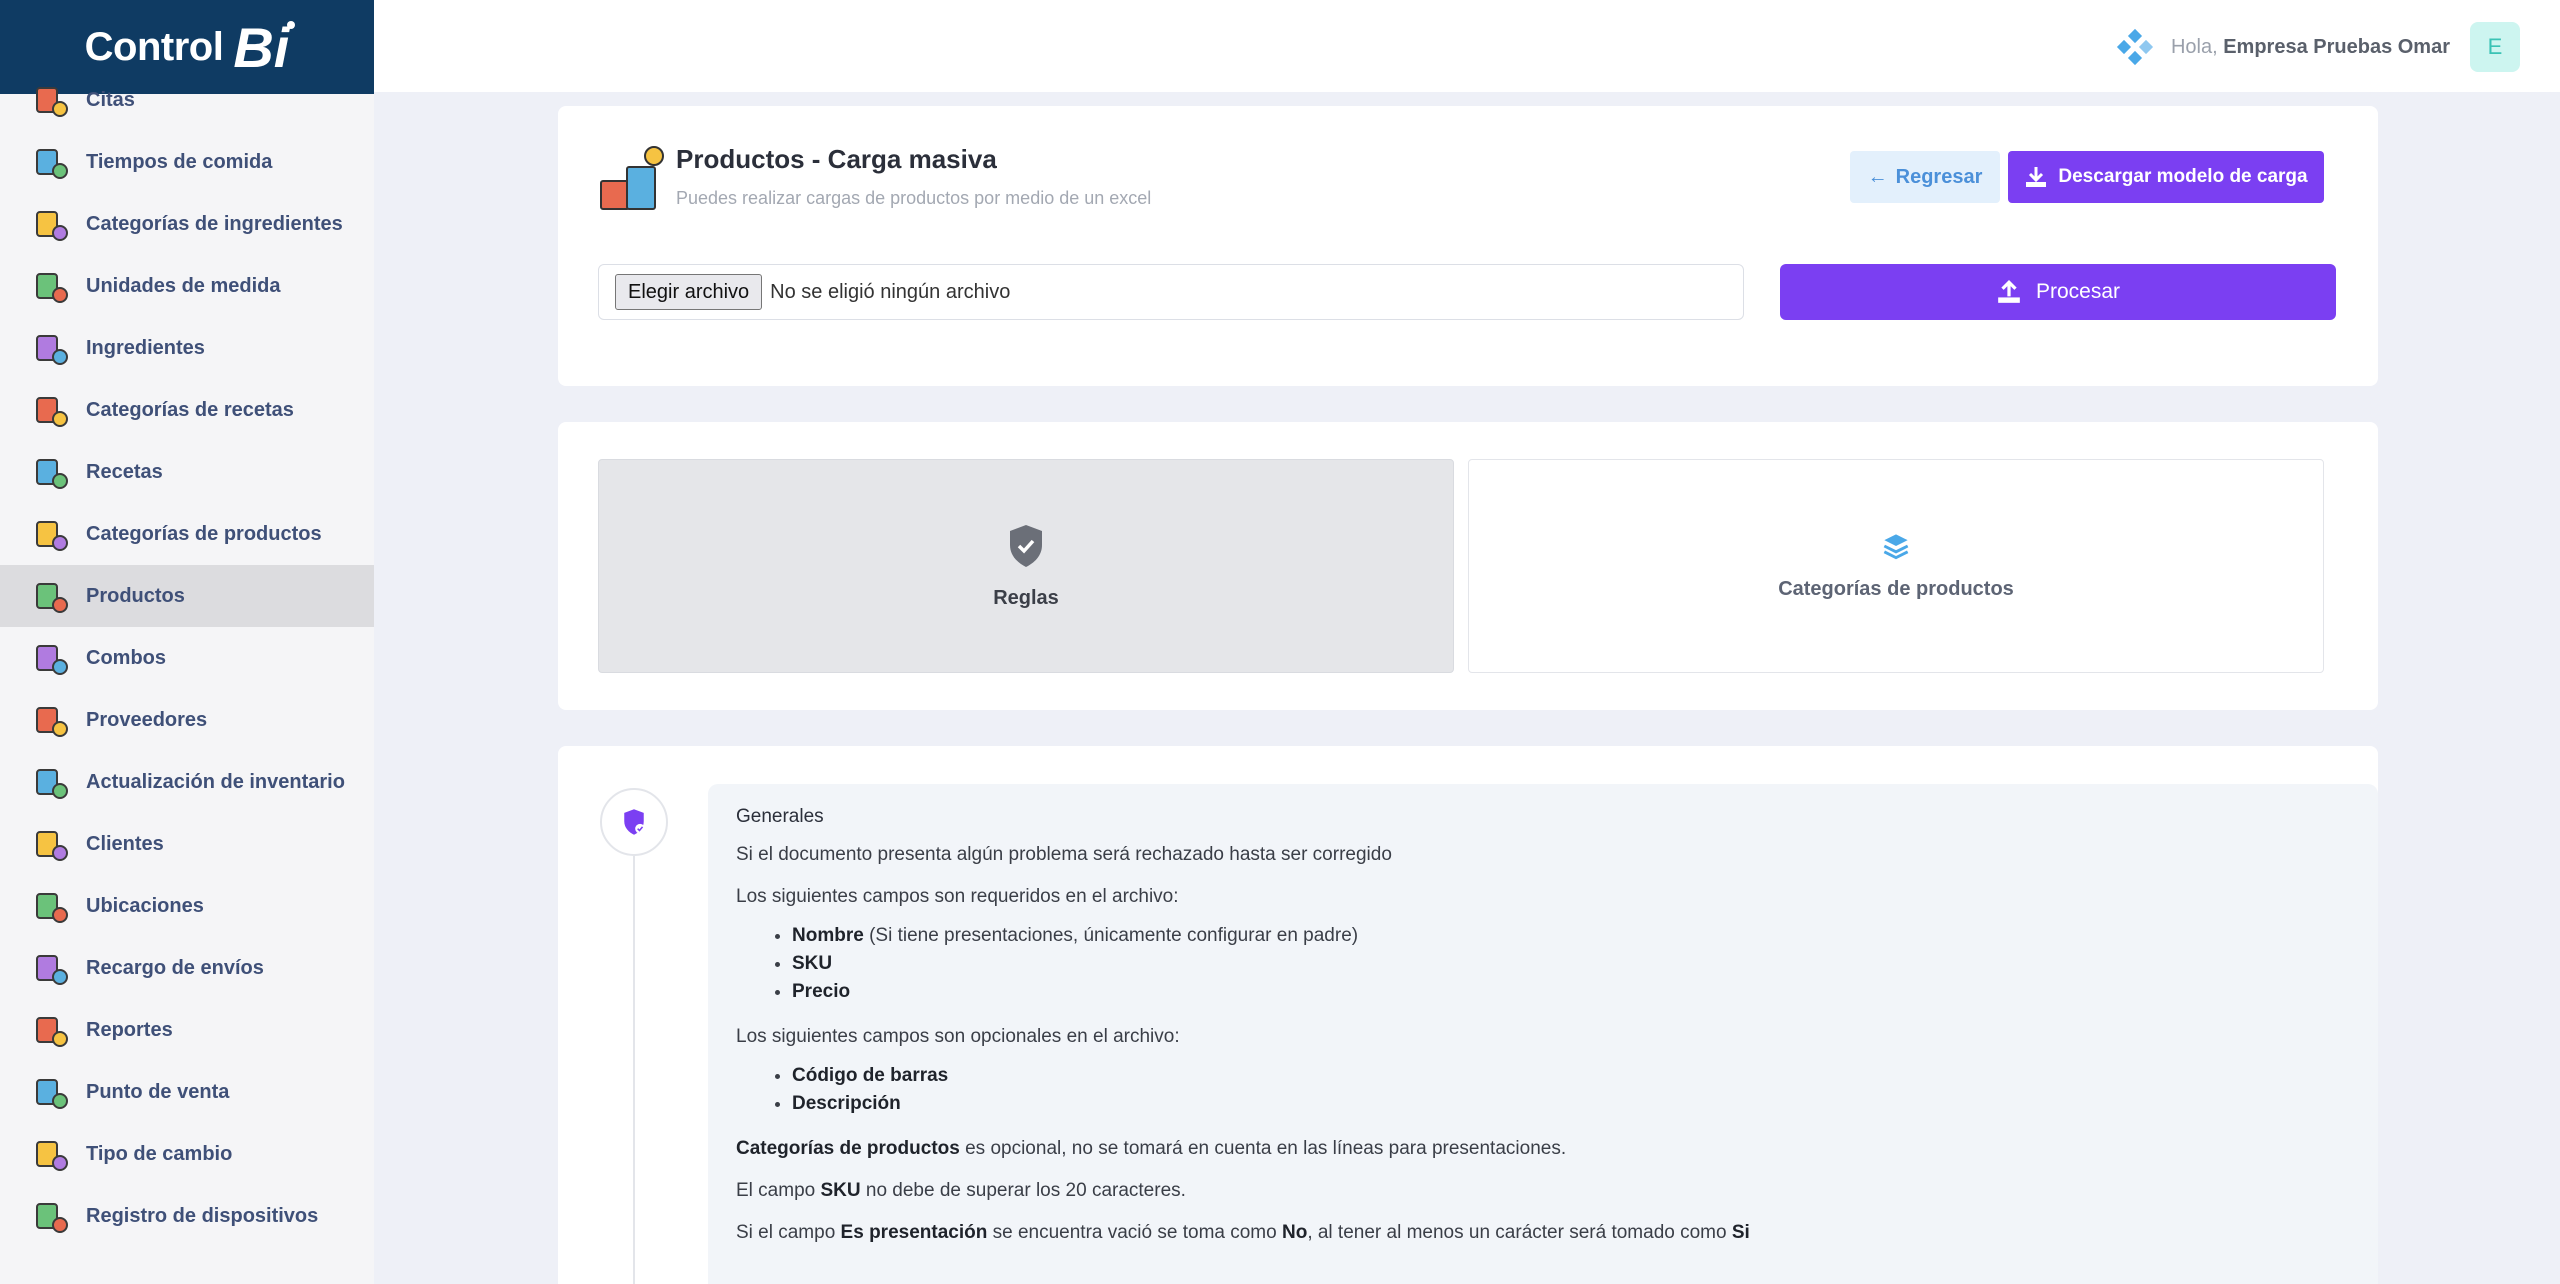 Image resolution: width=2560 pixels, height=1284 pixels. Describe the element at coordinates (51, 844) in the screenshot. I see `clients-icon` at that location.